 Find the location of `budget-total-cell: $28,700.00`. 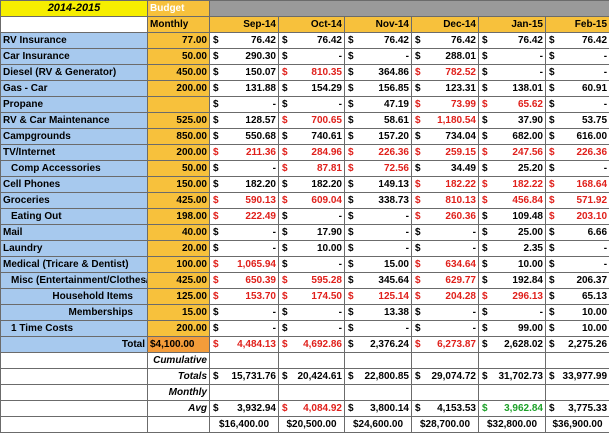

budget-total-cell: $28,700.00 is located at coordinates (445, 425).